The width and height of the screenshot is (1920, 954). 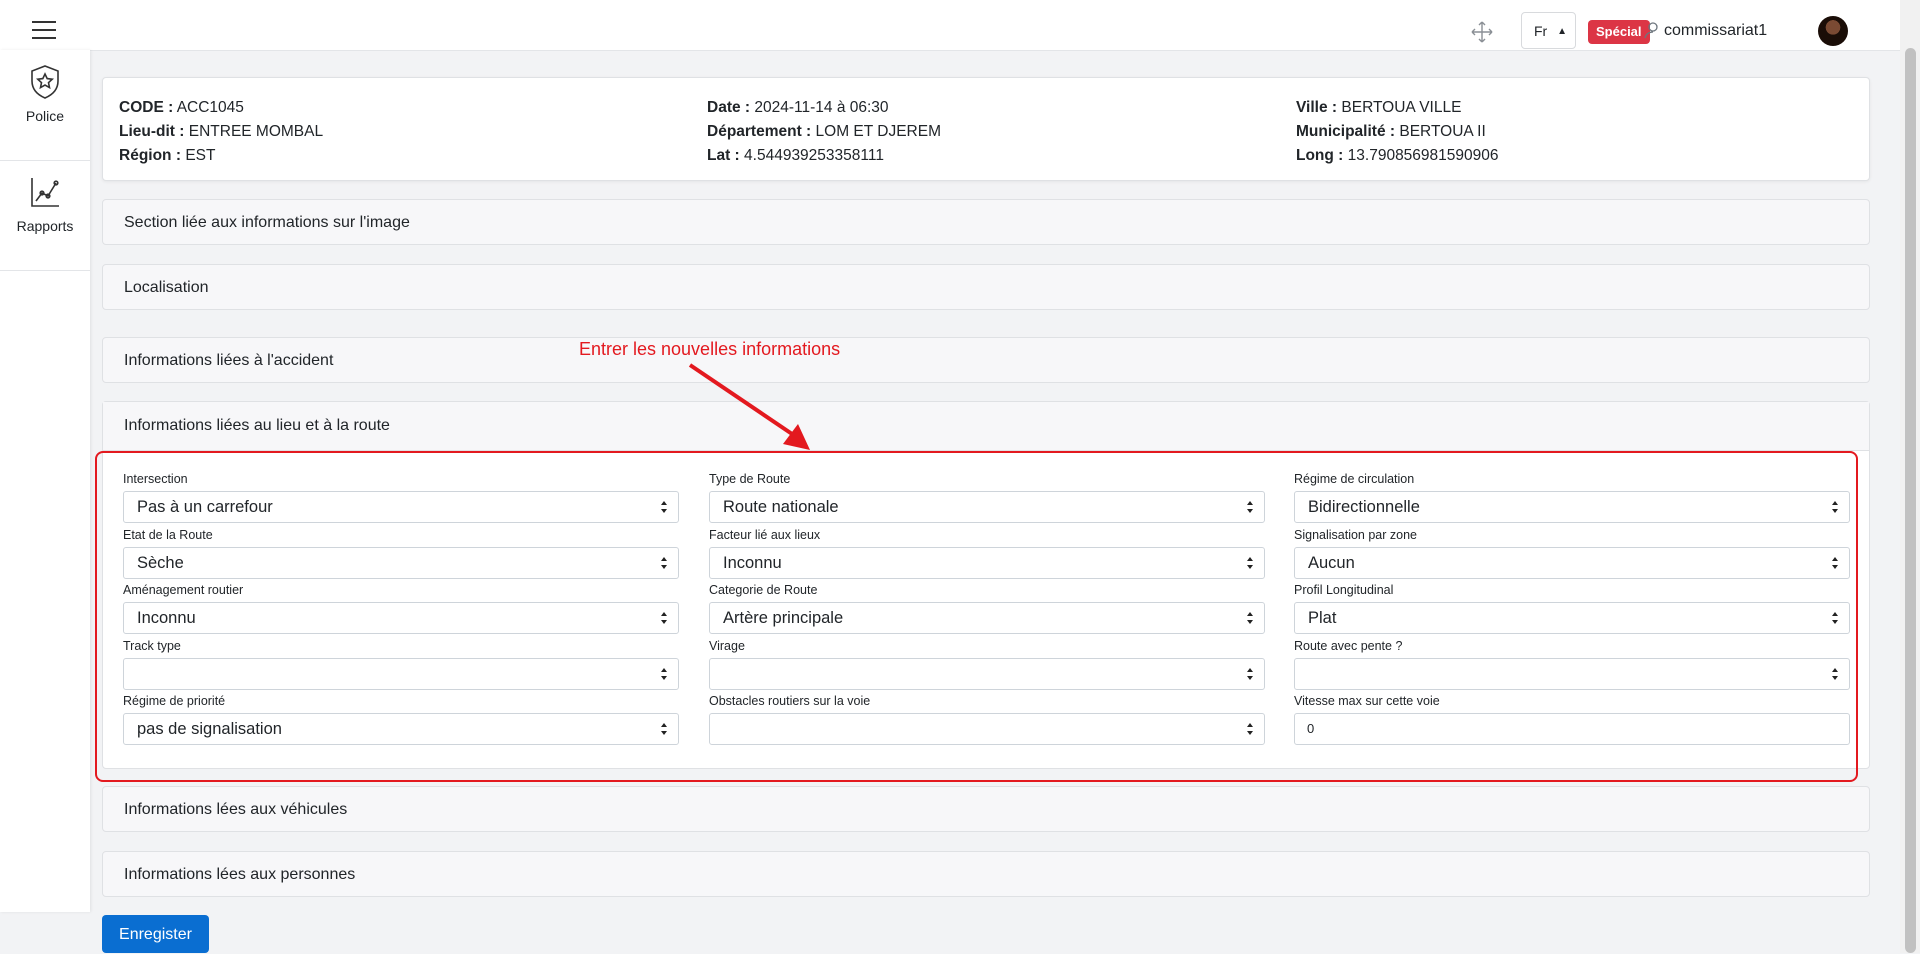 What do you see at coordinates (986, 287) in the screenshot?
I see `section-localisation-header: Localisation` at bounding box center [986, 287].